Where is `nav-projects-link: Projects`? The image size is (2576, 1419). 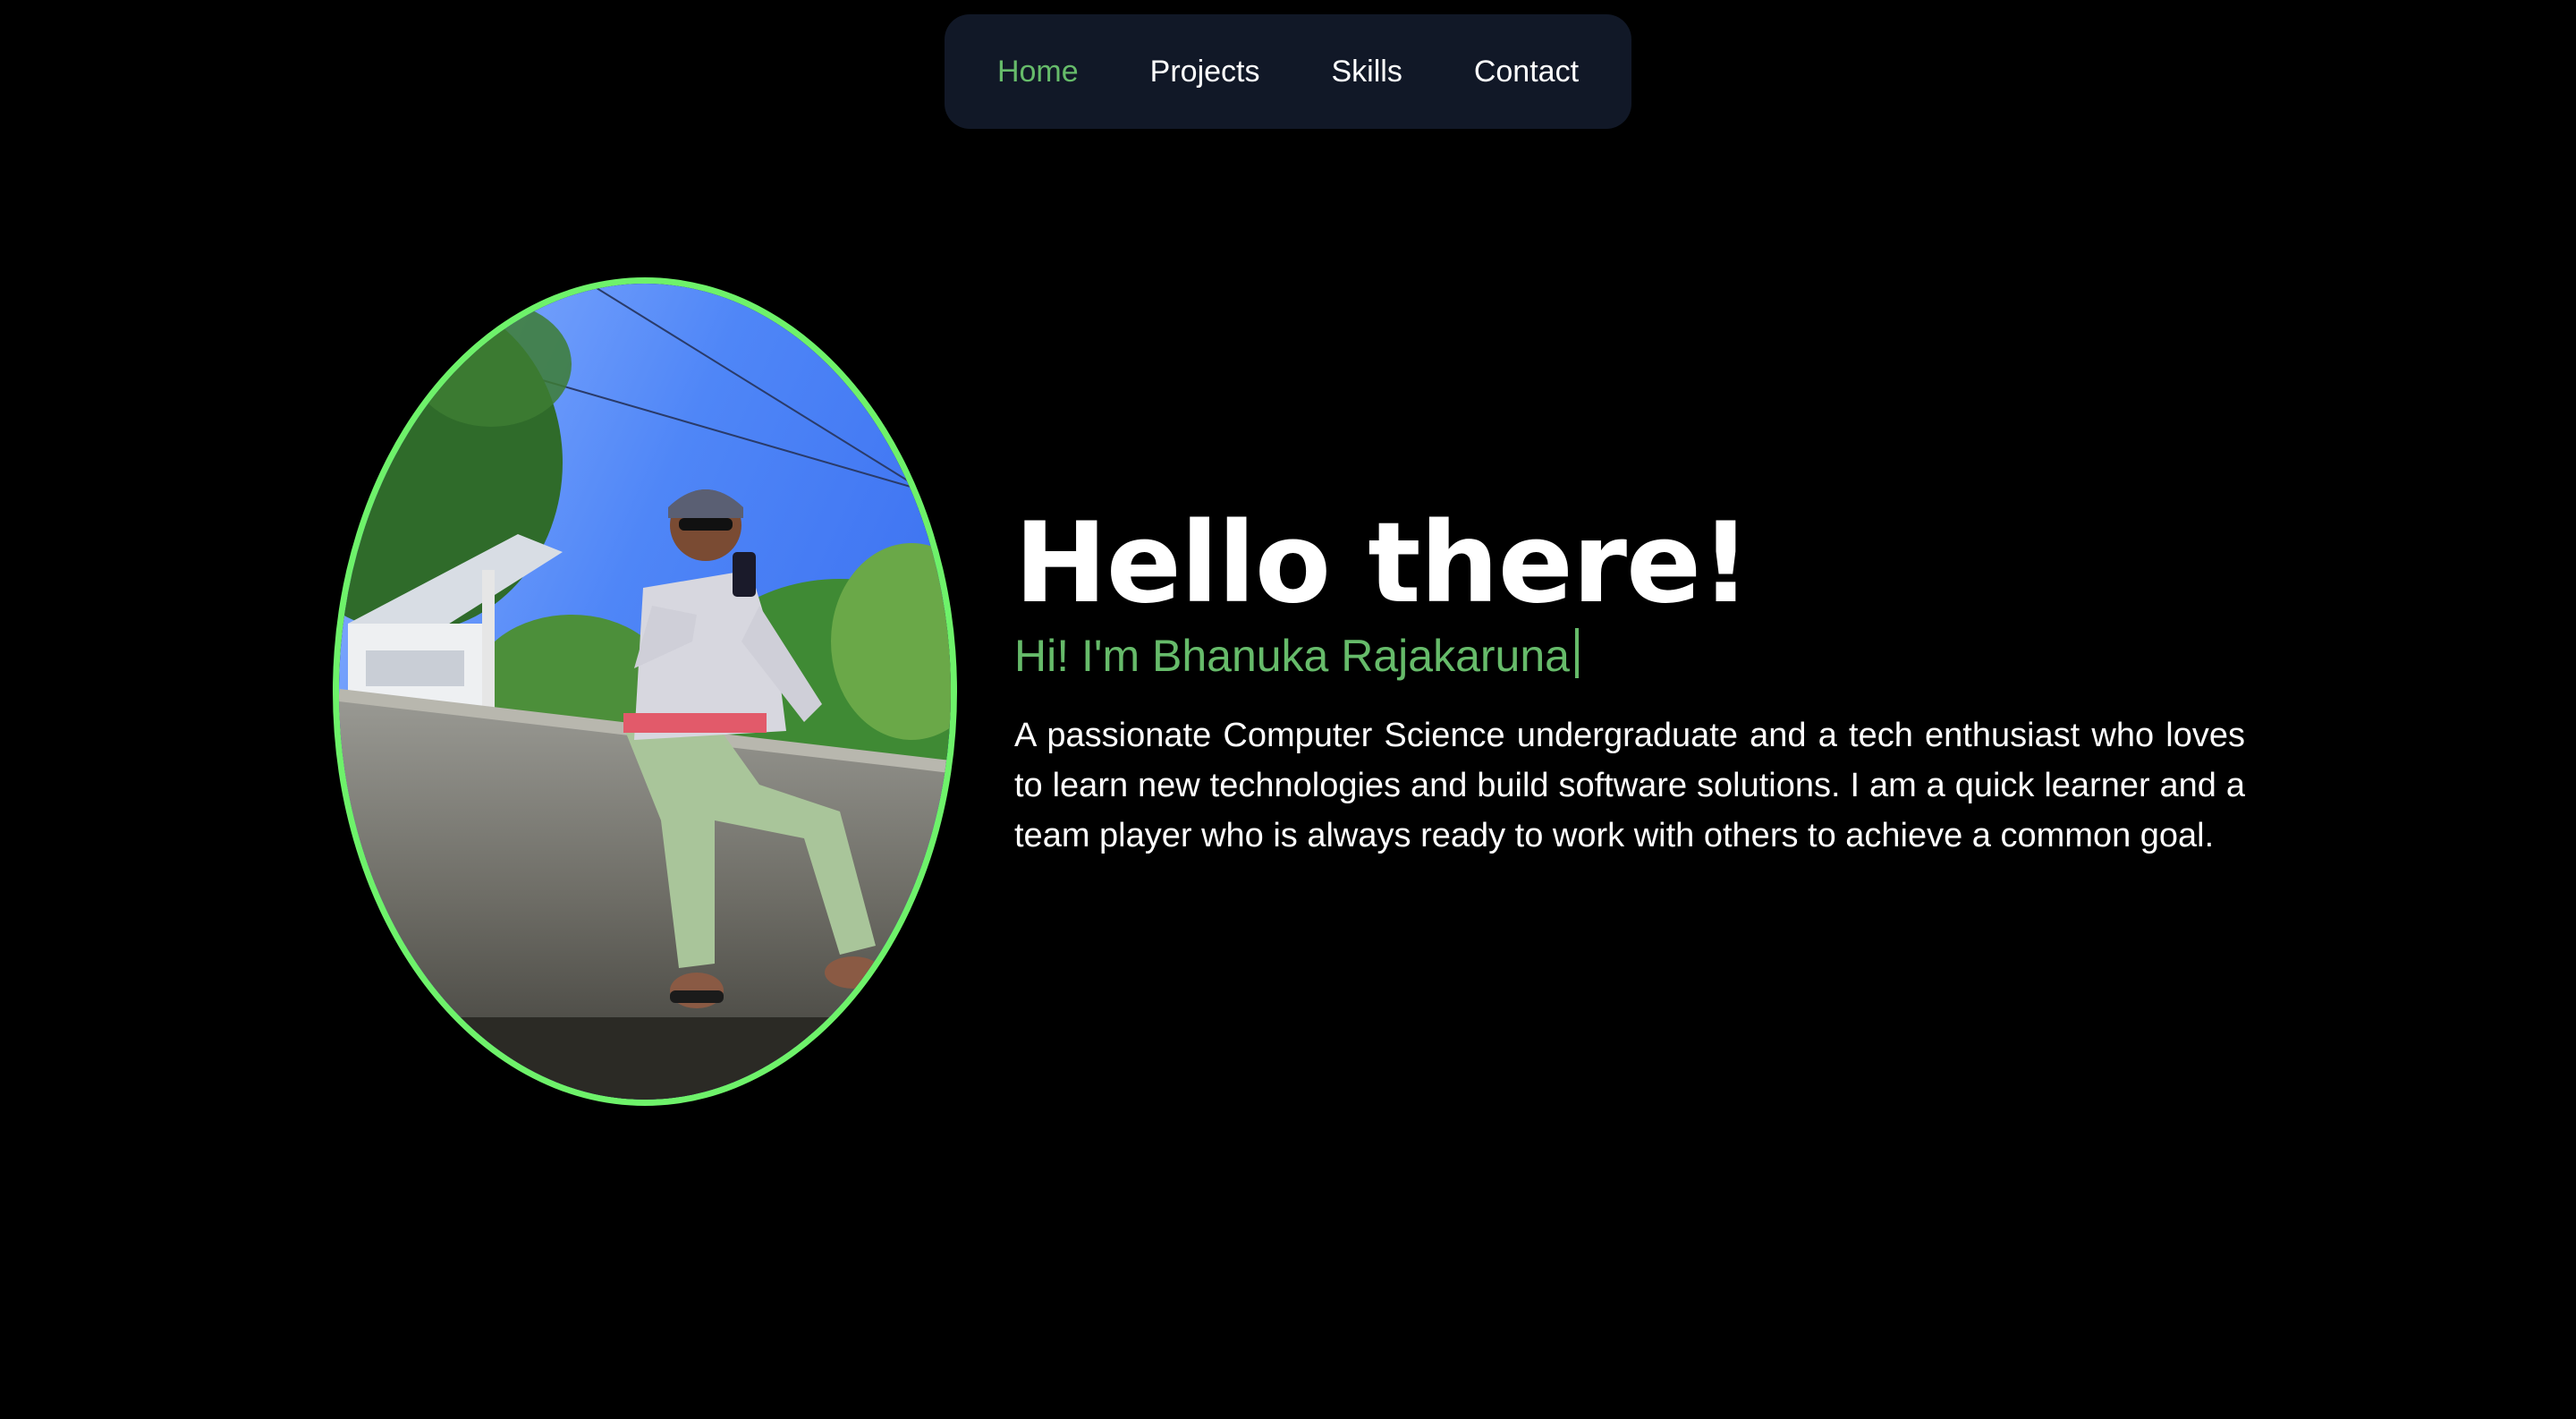 nav-projects-link: Projects is located at coordinates (1205, 72).